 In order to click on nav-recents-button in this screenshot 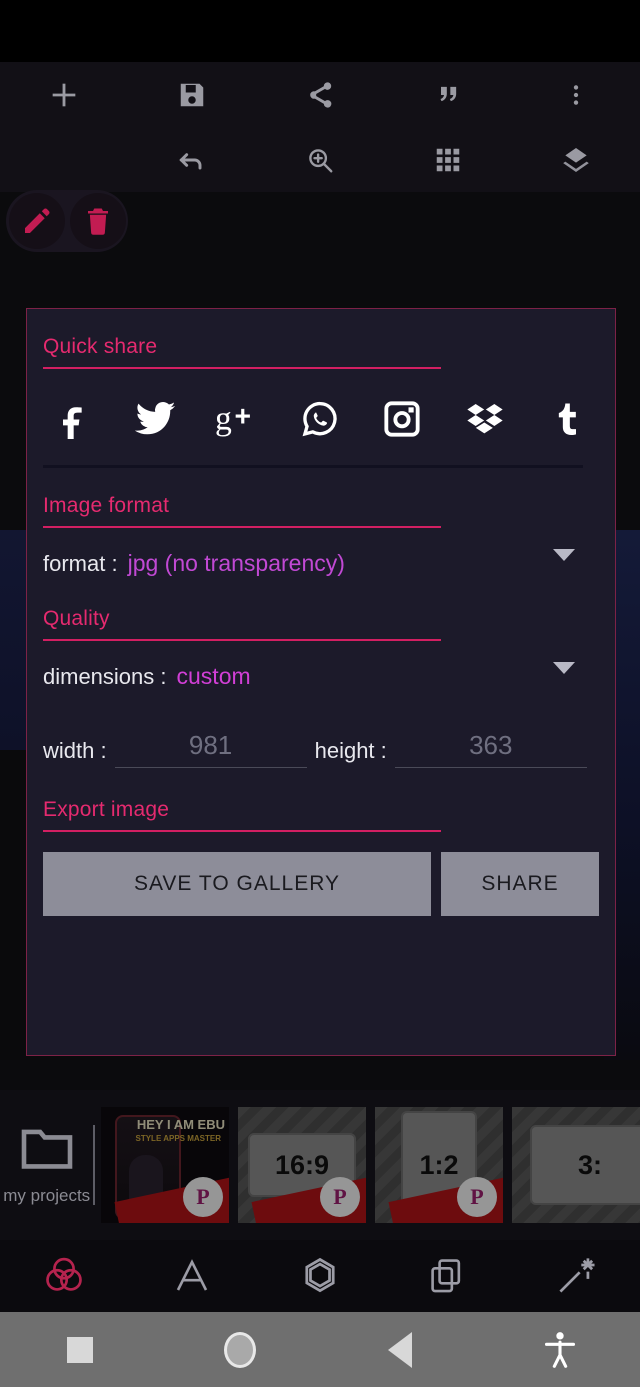, I will do `click(80, 1349)`.